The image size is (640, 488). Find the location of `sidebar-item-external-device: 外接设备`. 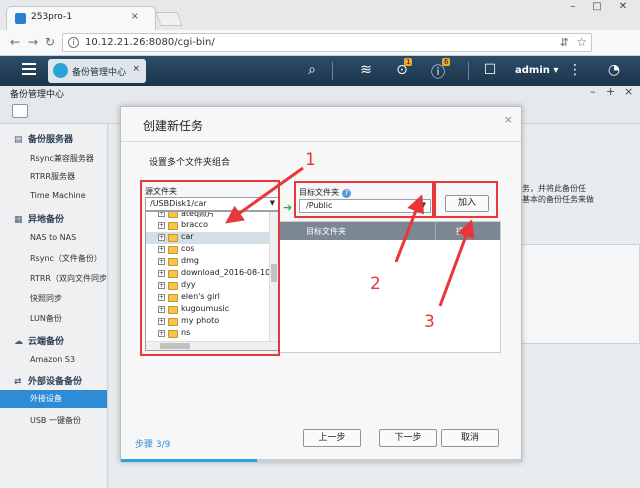

sidebar-item-external-device: 外接设备 is located at coordinates (53, 399).